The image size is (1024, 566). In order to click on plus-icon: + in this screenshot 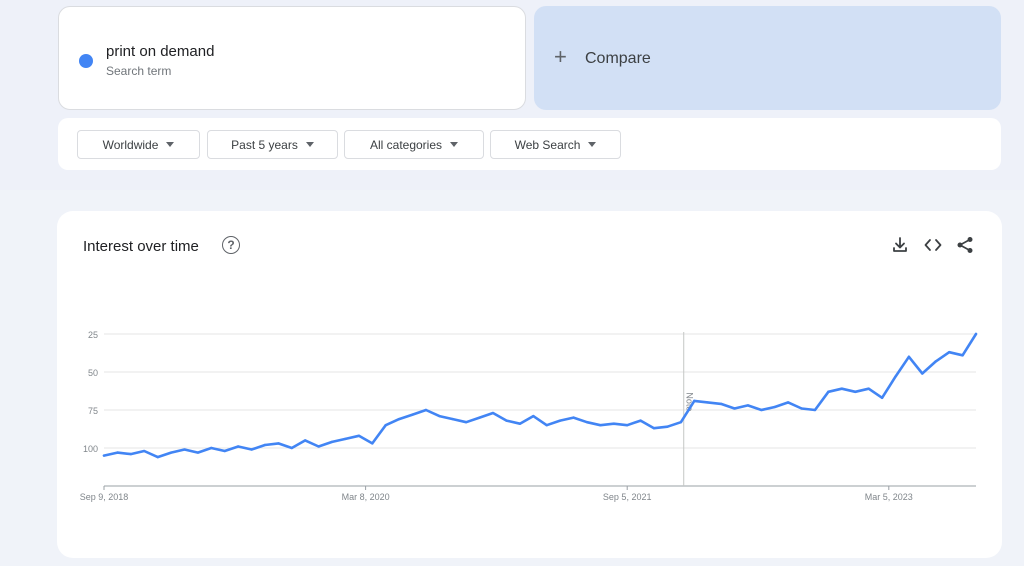, I will do `click(560, 56)`.